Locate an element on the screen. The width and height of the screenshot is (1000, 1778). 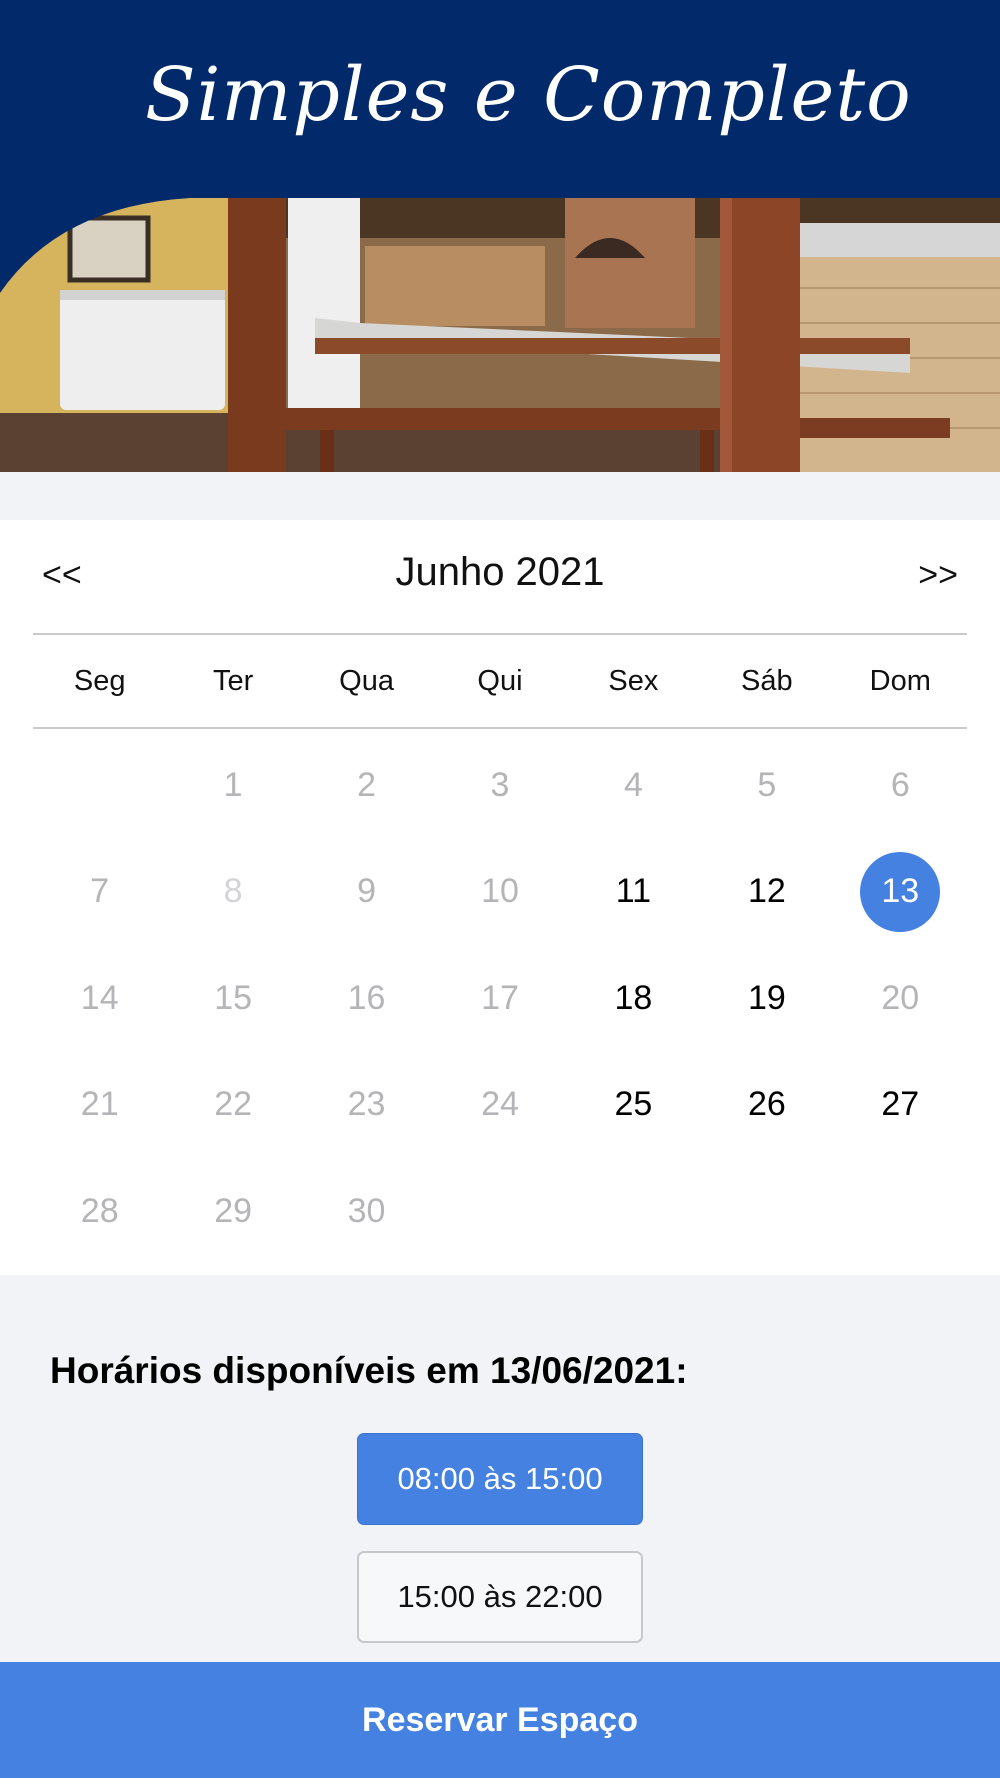
calendar-day: 6 is located at coordinates (900, 785).